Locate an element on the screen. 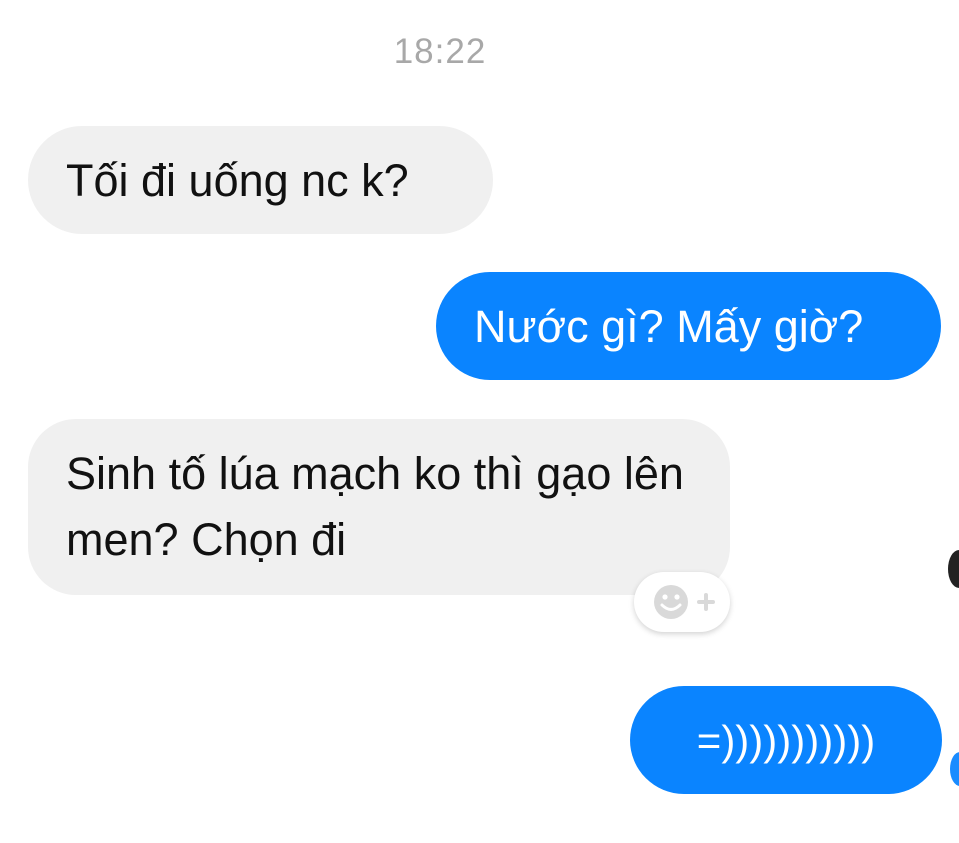 This screenshot has width=959, height=843. read-receipt-avatar is located at coordinates (953, 569).